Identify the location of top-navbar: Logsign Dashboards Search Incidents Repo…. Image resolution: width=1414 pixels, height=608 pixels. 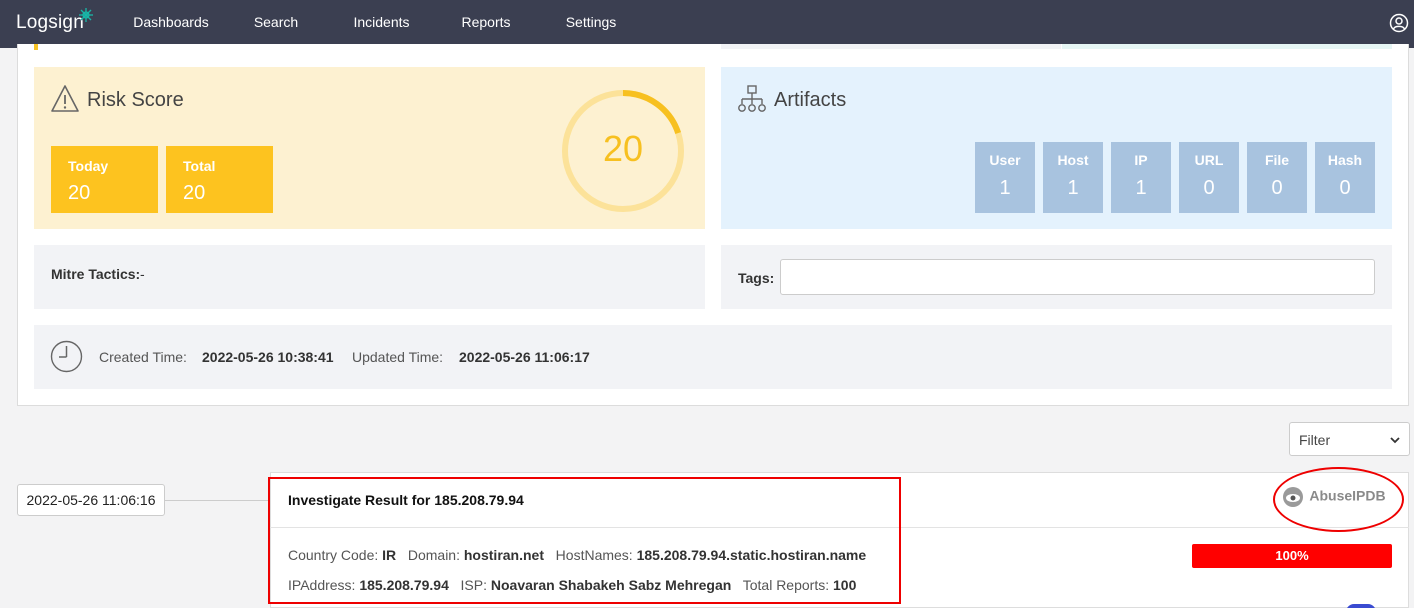
(707, 24).